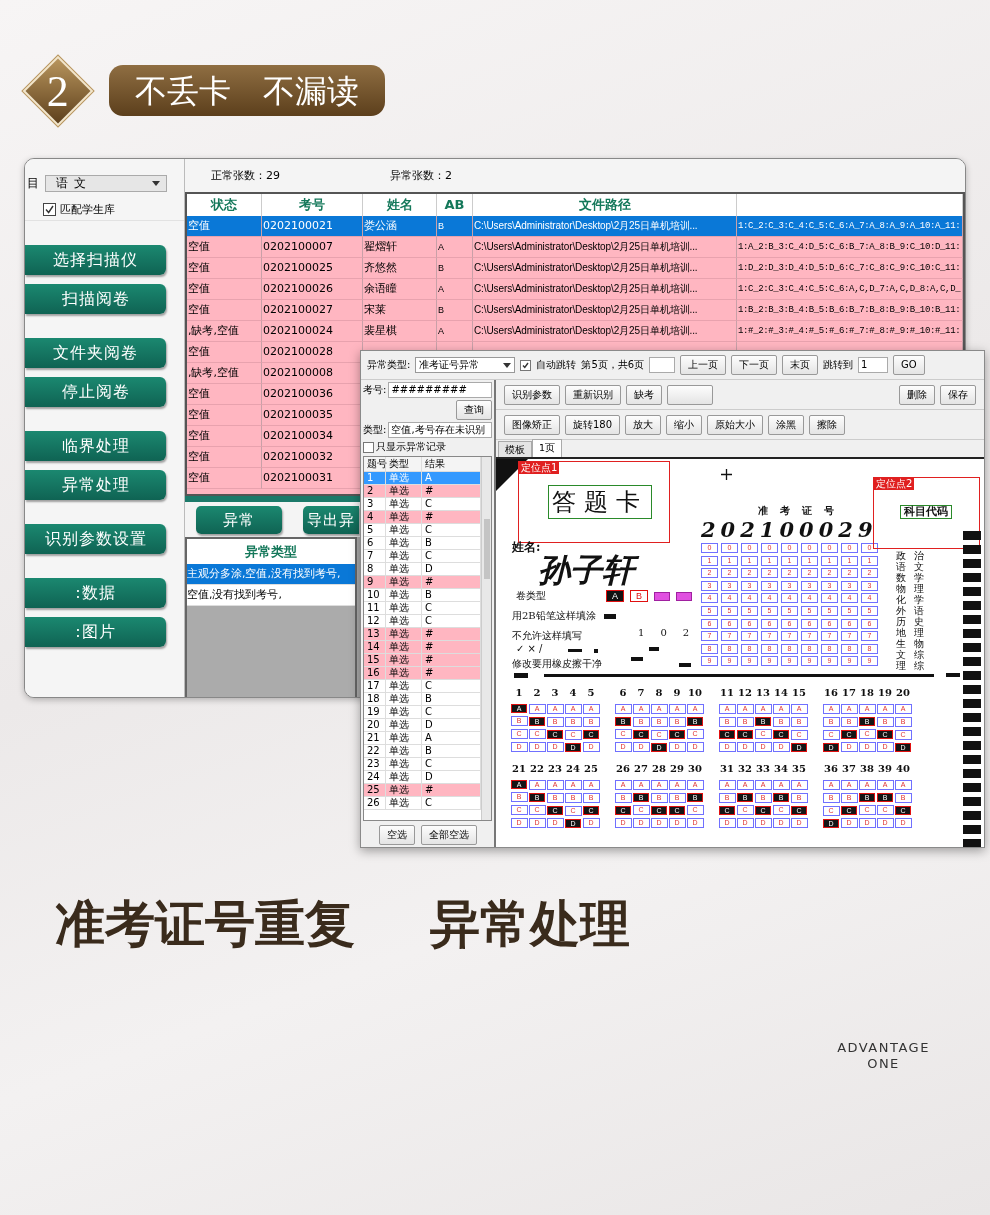 This screenshot has width=990, height=1215. What do you see at coordinates (375, 504) in the screenshot?
I see `table-cell: 3` at bounding box center [375, 504].